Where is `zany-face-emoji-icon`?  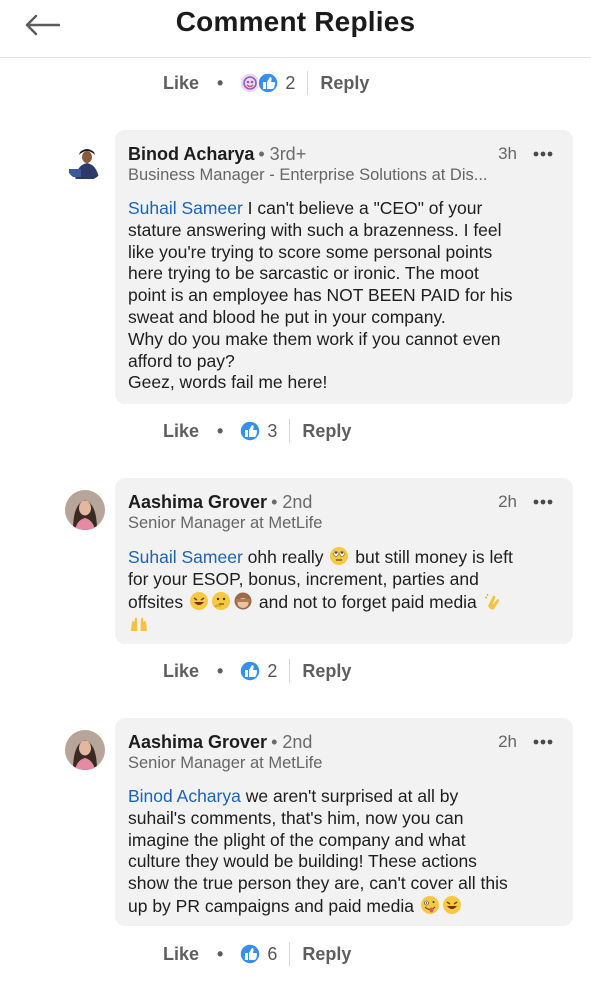
zany-face-emoji-icon is located at coordinates (429, 904).